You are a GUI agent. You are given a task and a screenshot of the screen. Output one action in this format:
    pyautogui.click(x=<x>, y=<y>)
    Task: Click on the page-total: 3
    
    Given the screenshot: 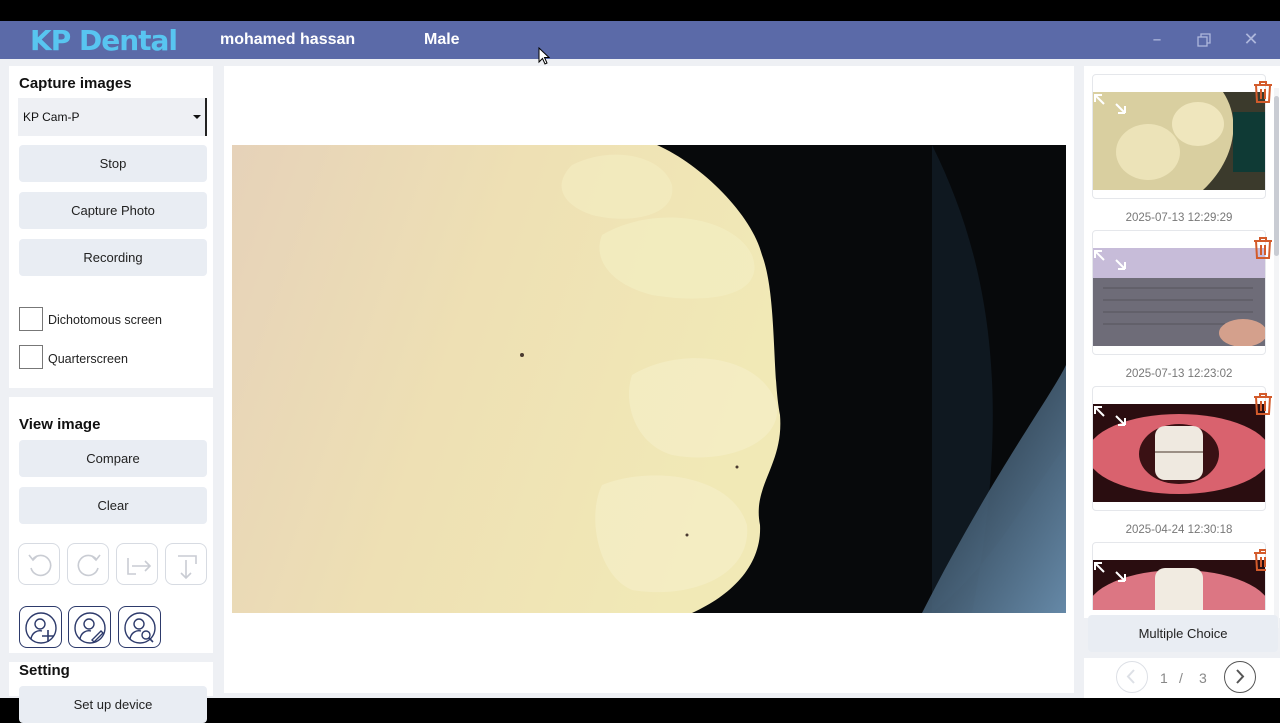 What is the action you would take?
    pyautogui.click(x=1203, y=678)
    